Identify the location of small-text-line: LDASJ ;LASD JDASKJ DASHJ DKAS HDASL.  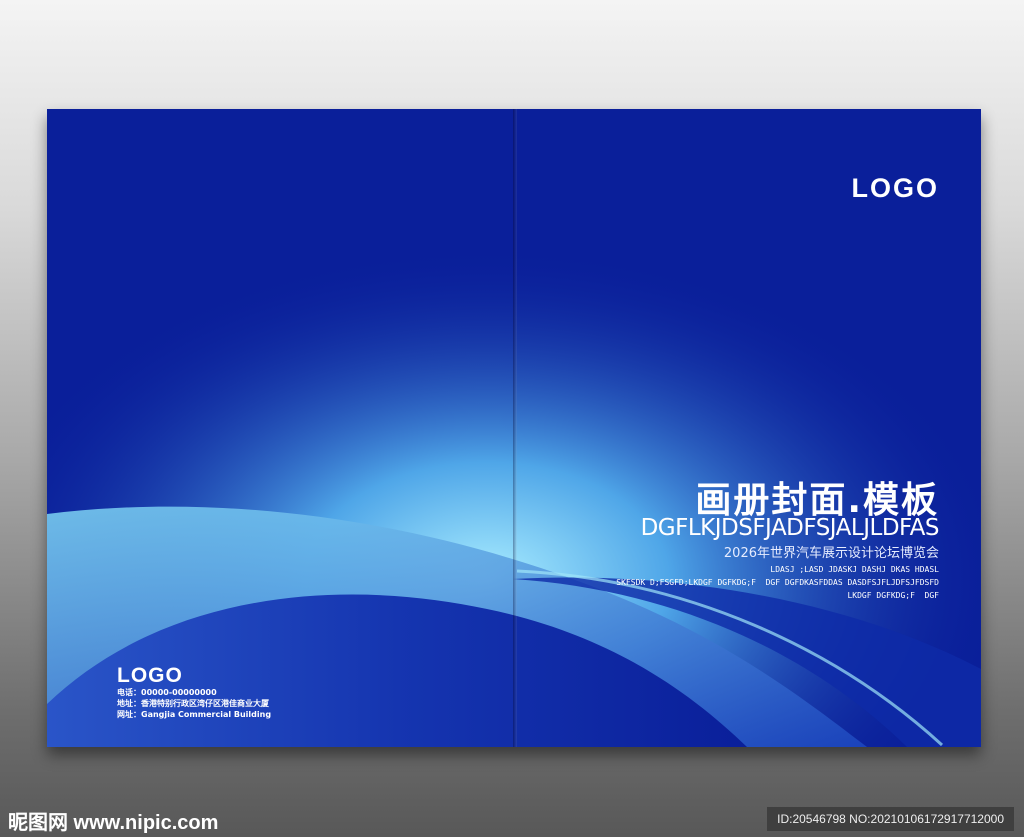
(854, 569).